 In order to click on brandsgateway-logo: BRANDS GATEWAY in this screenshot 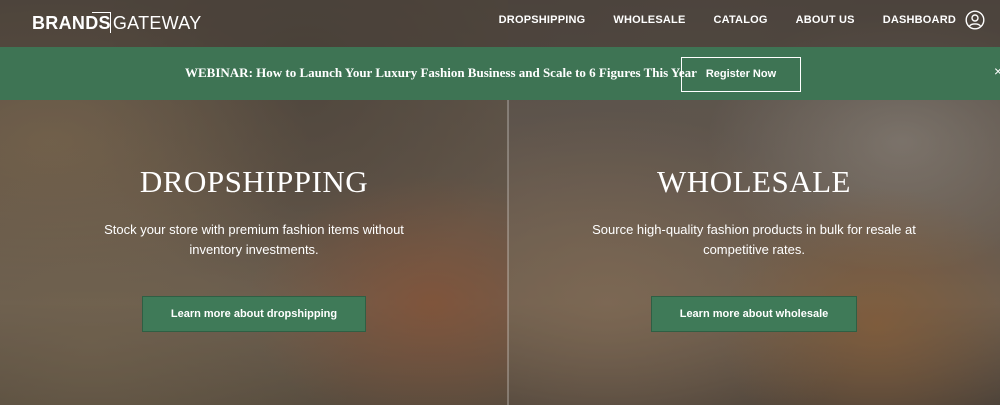, I will do `click(117, 23)`.